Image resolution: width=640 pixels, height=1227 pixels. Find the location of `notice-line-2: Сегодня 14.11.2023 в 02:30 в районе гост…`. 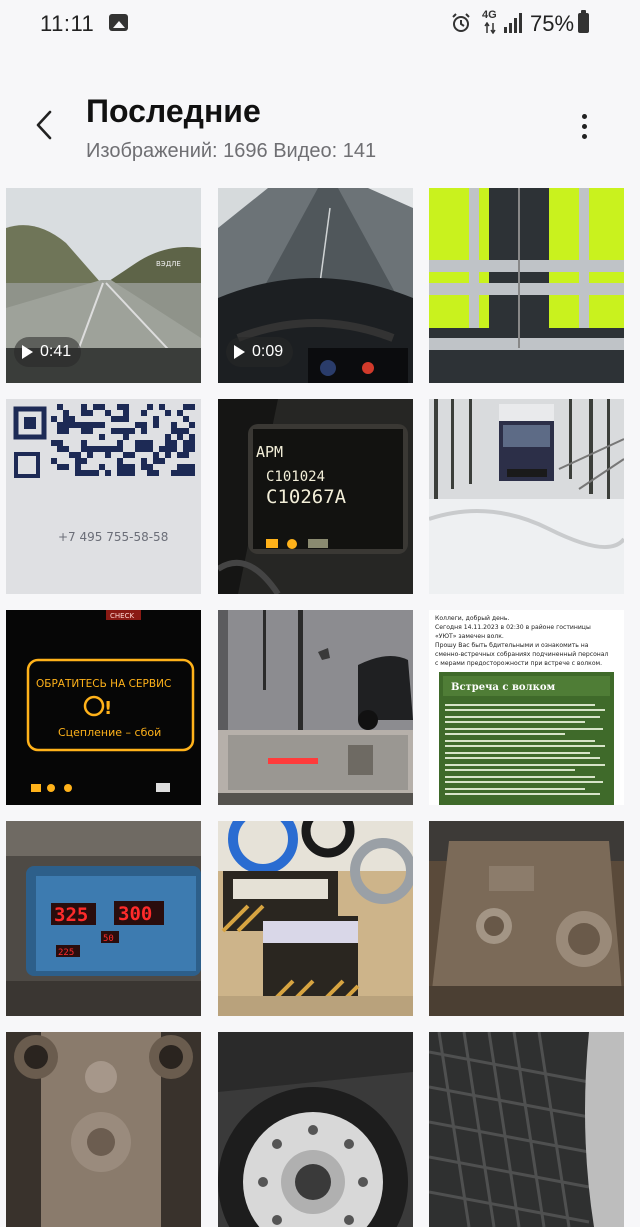

notice-line-2: Сегодня 14.11.2023 в 02:30 в районе гост… is located at coordinates (513, 627).